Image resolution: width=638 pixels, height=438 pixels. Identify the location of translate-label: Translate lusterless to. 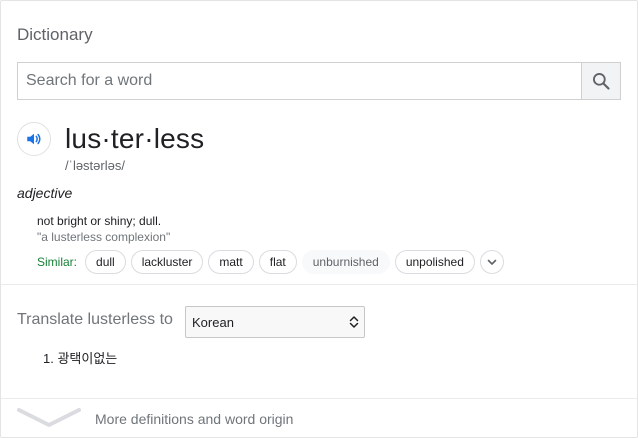
(95, 319).